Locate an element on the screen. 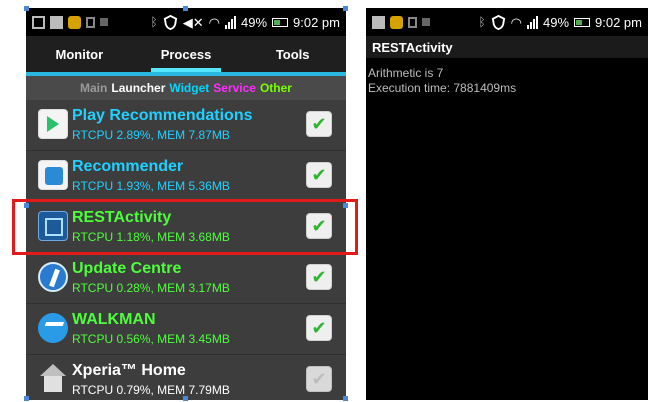 The width and height of the screenshot is (656, 402). app-name: Recommender is located at coordinates (128, 166).